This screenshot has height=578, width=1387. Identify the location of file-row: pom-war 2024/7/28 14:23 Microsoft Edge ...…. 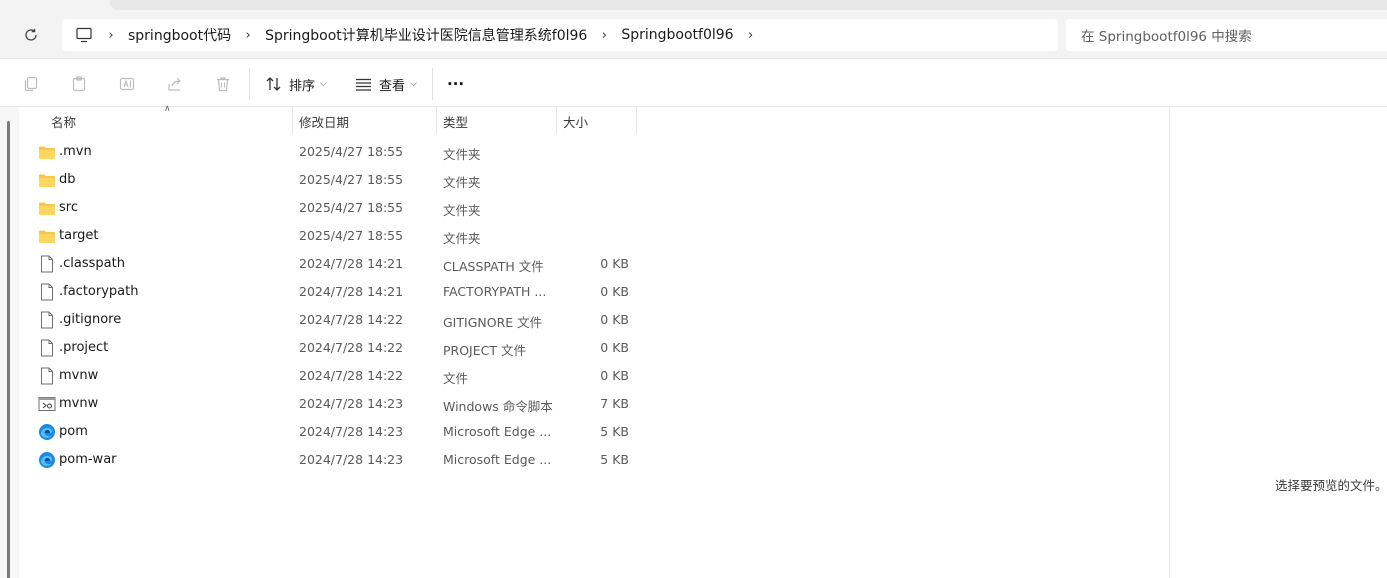
(594, 460).